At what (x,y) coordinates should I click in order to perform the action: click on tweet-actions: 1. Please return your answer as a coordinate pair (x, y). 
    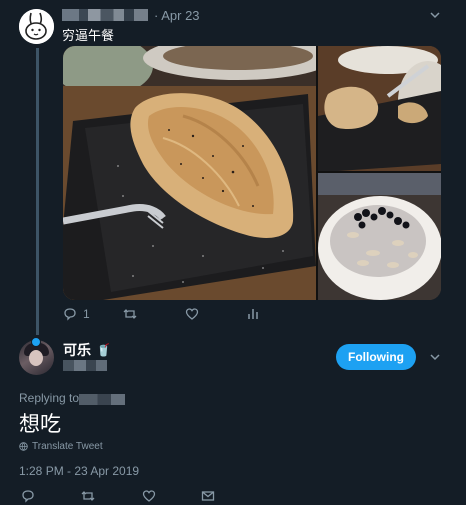
    Looking at the image, I should click on (173, 316).